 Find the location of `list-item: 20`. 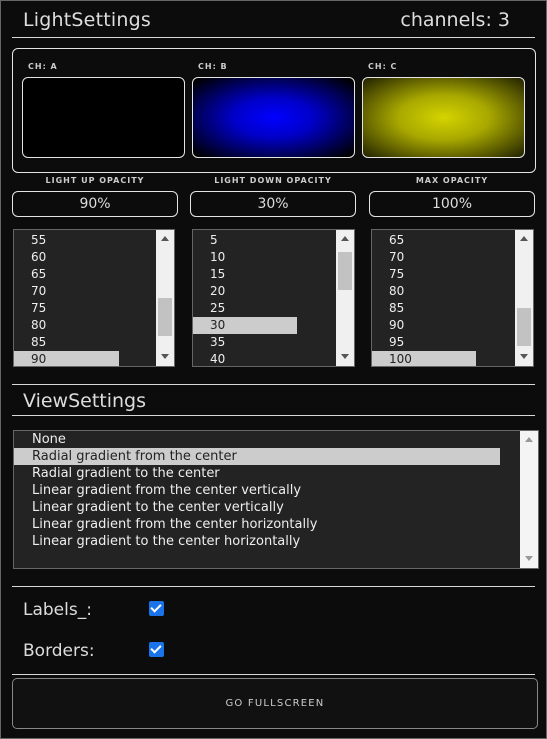

list-item: 20 is located at coordinates (264, 291).